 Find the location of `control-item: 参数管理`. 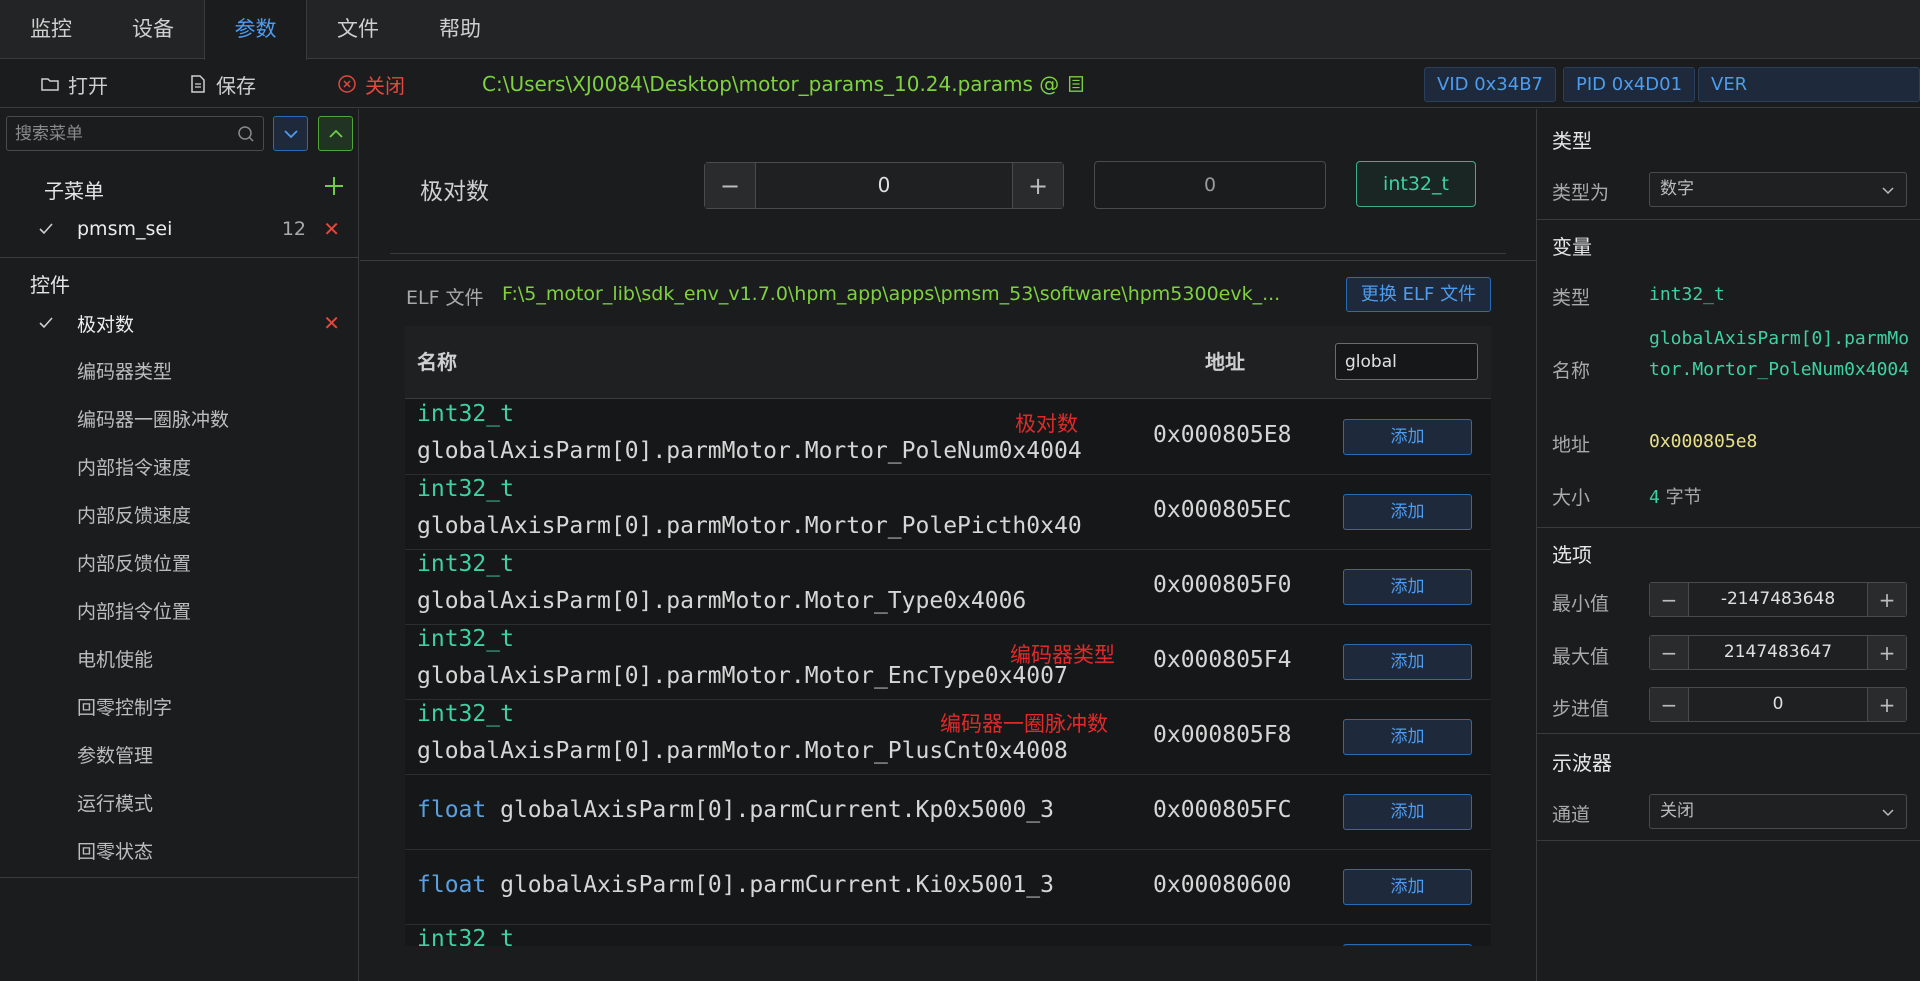

control-item: 参数管理 is located at coordinates (179, 754).